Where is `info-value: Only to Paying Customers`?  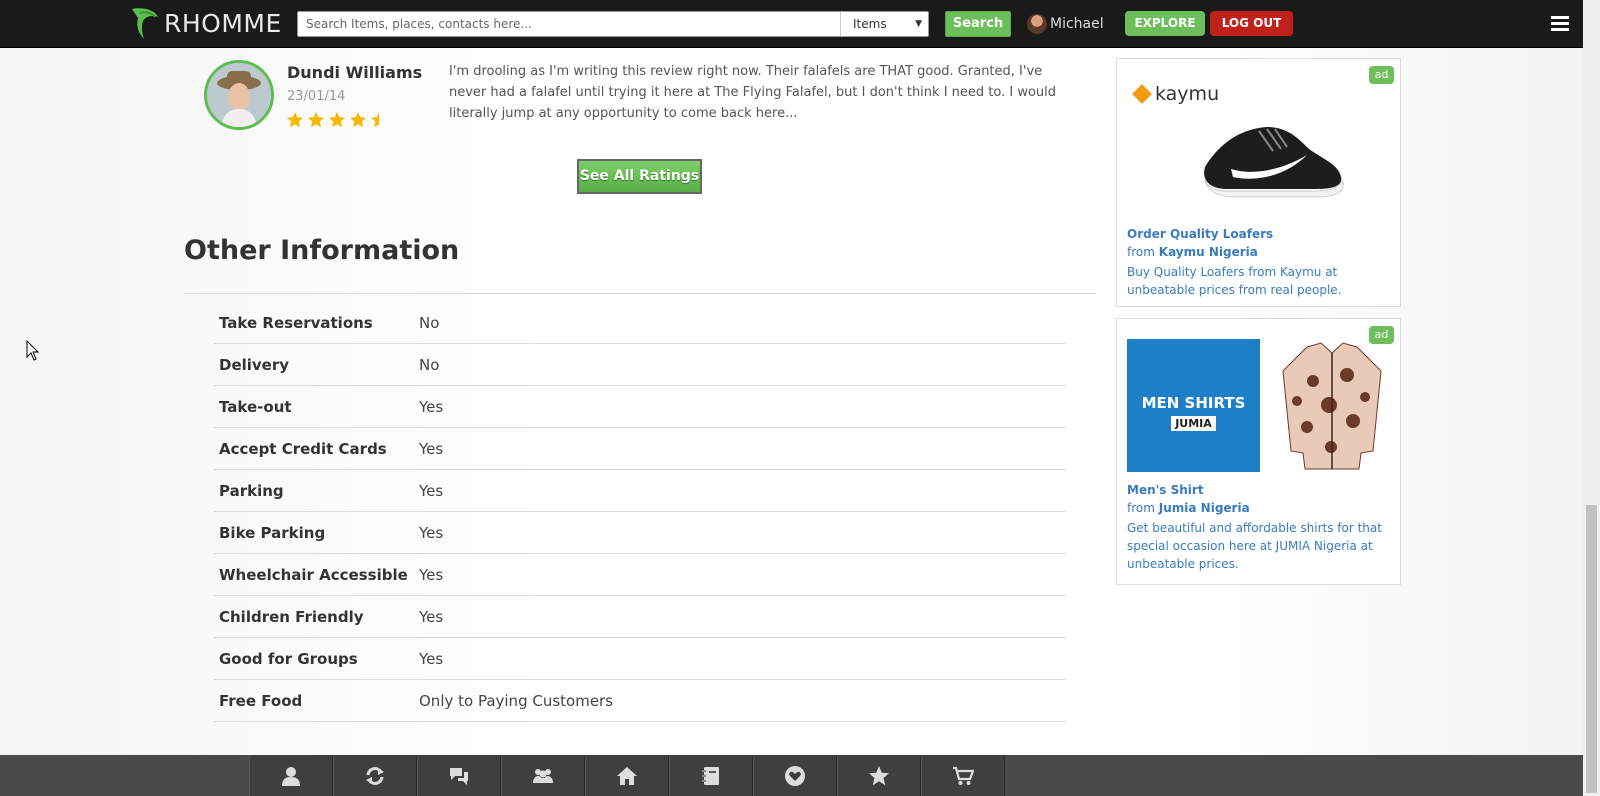 info-value: Only to Paying Customers is located at coordinates (516, 700).